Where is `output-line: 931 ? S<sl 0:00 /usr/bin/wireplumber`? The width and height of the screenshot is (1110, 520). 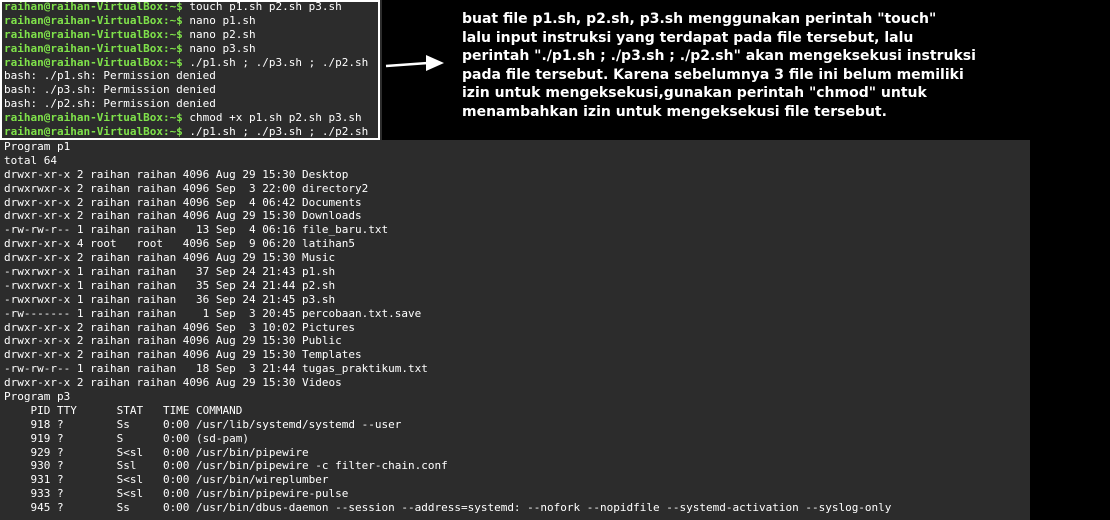
output-line: 931 ? S<sl 0:00 /usr/bin/wireplumber is located at coordinates (166, 480).